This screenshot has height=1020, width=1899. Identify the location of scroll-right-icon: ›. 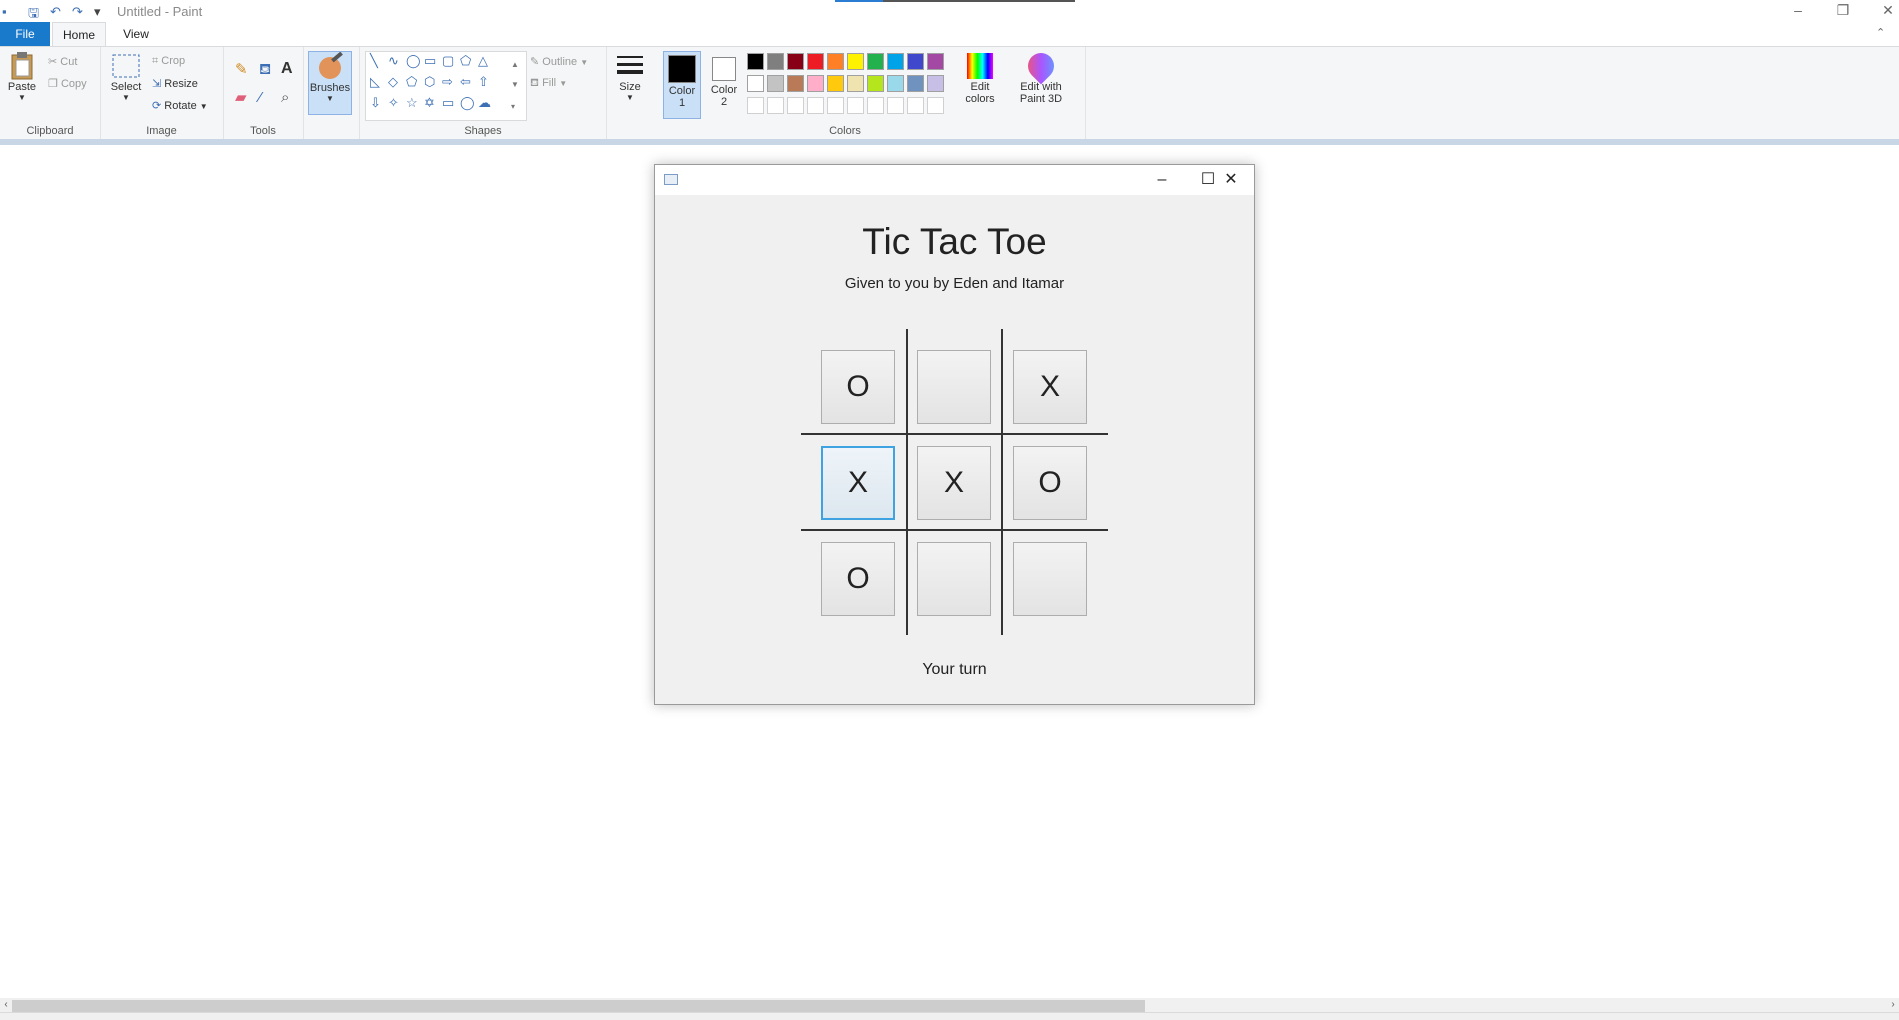
(1893, 1005).